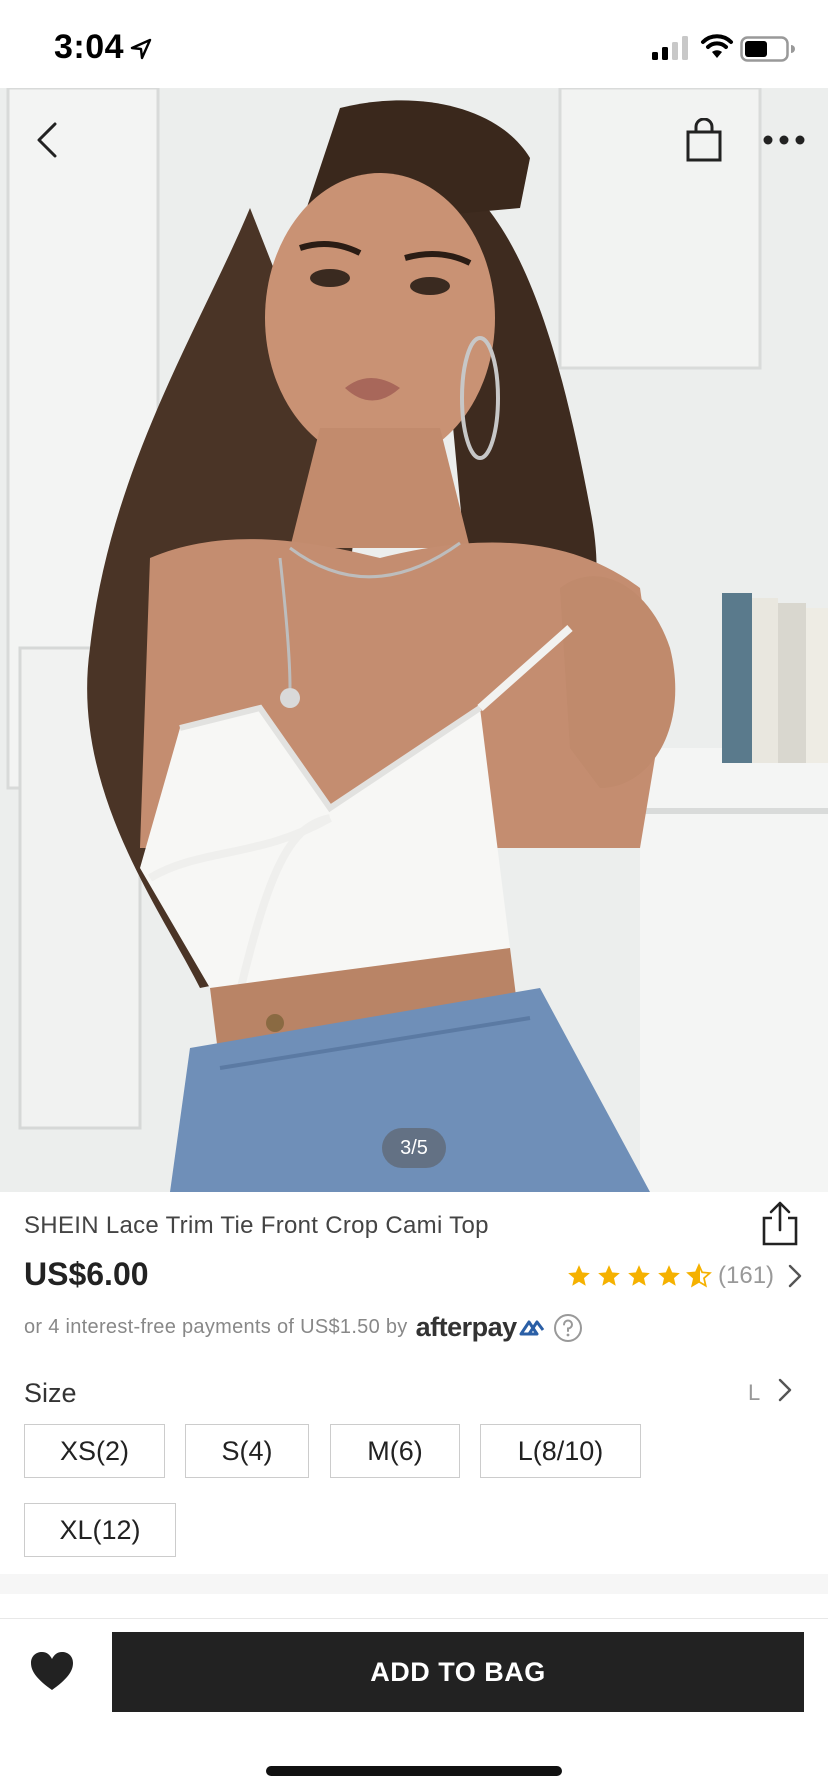 Image resolution: width=828 pixels, height=1792 pixels. I want to click on size-label: Size, so click(50, 1393).